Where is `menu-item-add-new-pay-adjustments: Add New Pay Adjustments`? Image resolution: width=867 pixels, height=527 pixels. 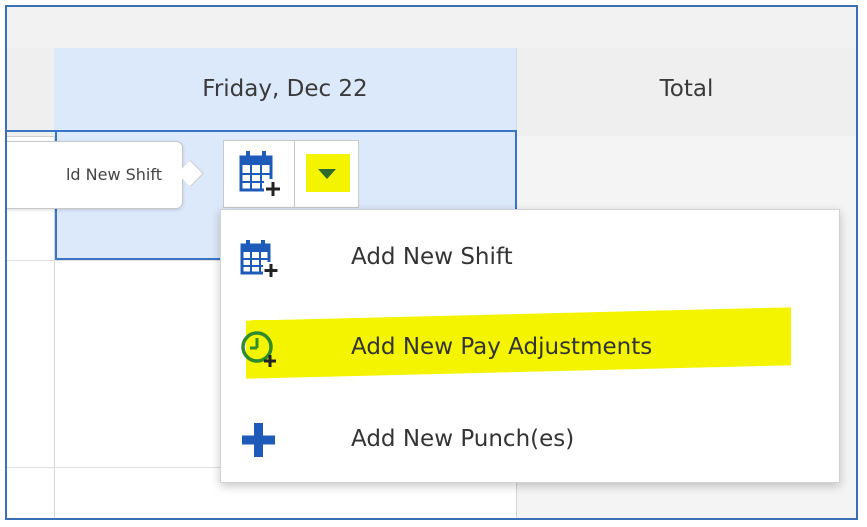
menu-item-add-new-pay-adjustments: Add New Pay Adjustments is located at coordinates (530, 349).